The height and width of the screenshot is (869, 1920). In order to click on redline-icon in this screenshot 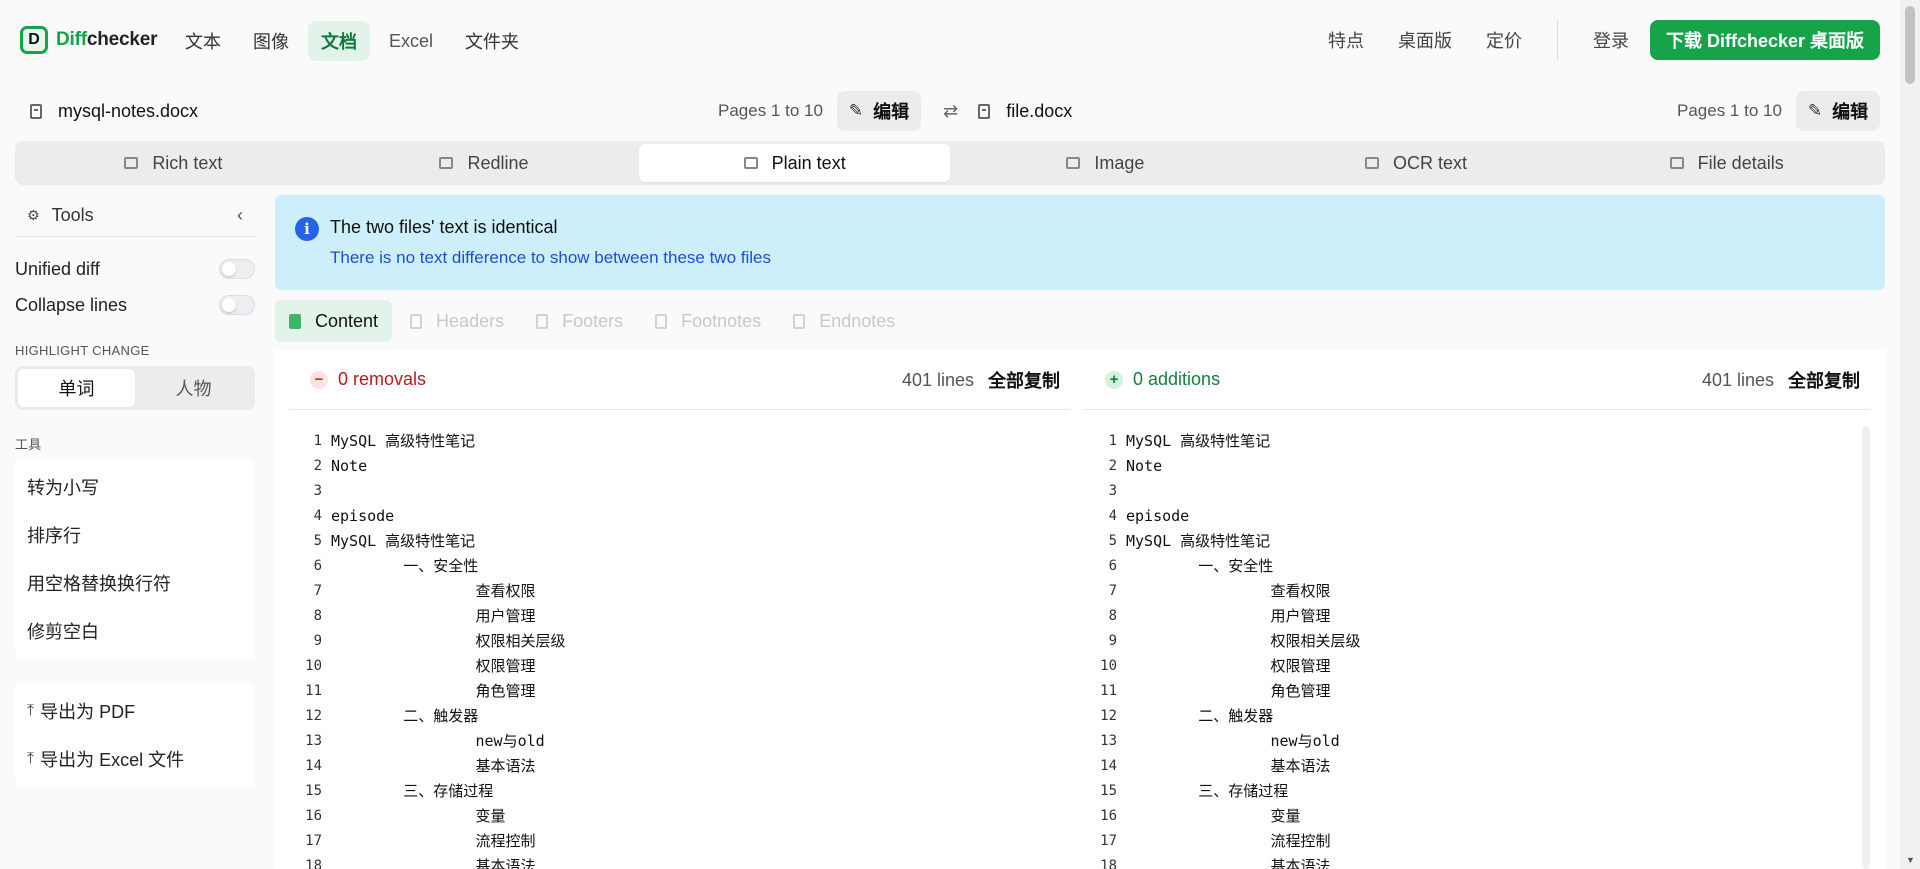, I will do `click(446, 163)`.